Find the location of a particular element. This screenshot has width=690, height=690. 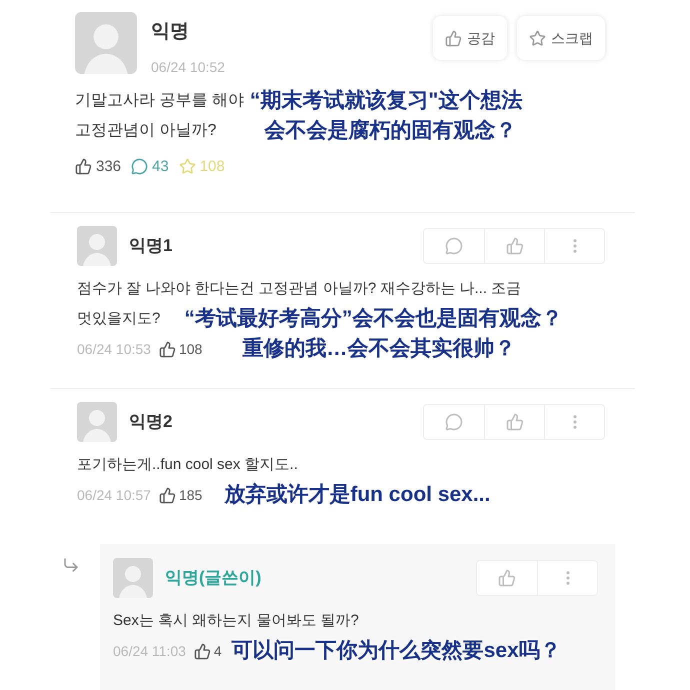

body-text-line: 고정관념이 아닐까? is located at coordinates (145, 130).